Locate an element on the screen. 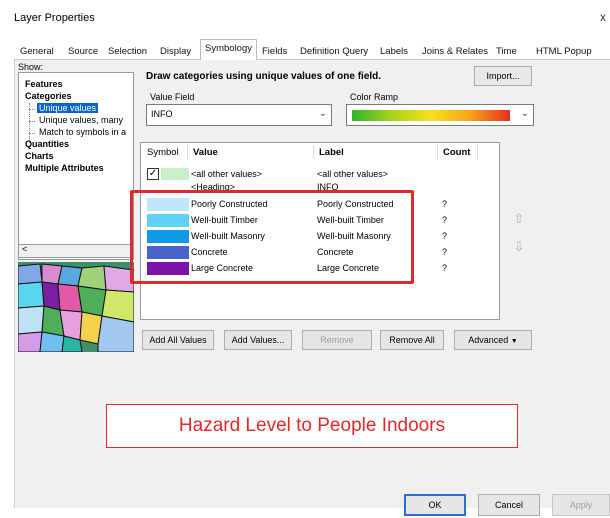 This screenshot has width=610, height=518. move-up-icon: ⇧ is located at coordinates (519, 219).